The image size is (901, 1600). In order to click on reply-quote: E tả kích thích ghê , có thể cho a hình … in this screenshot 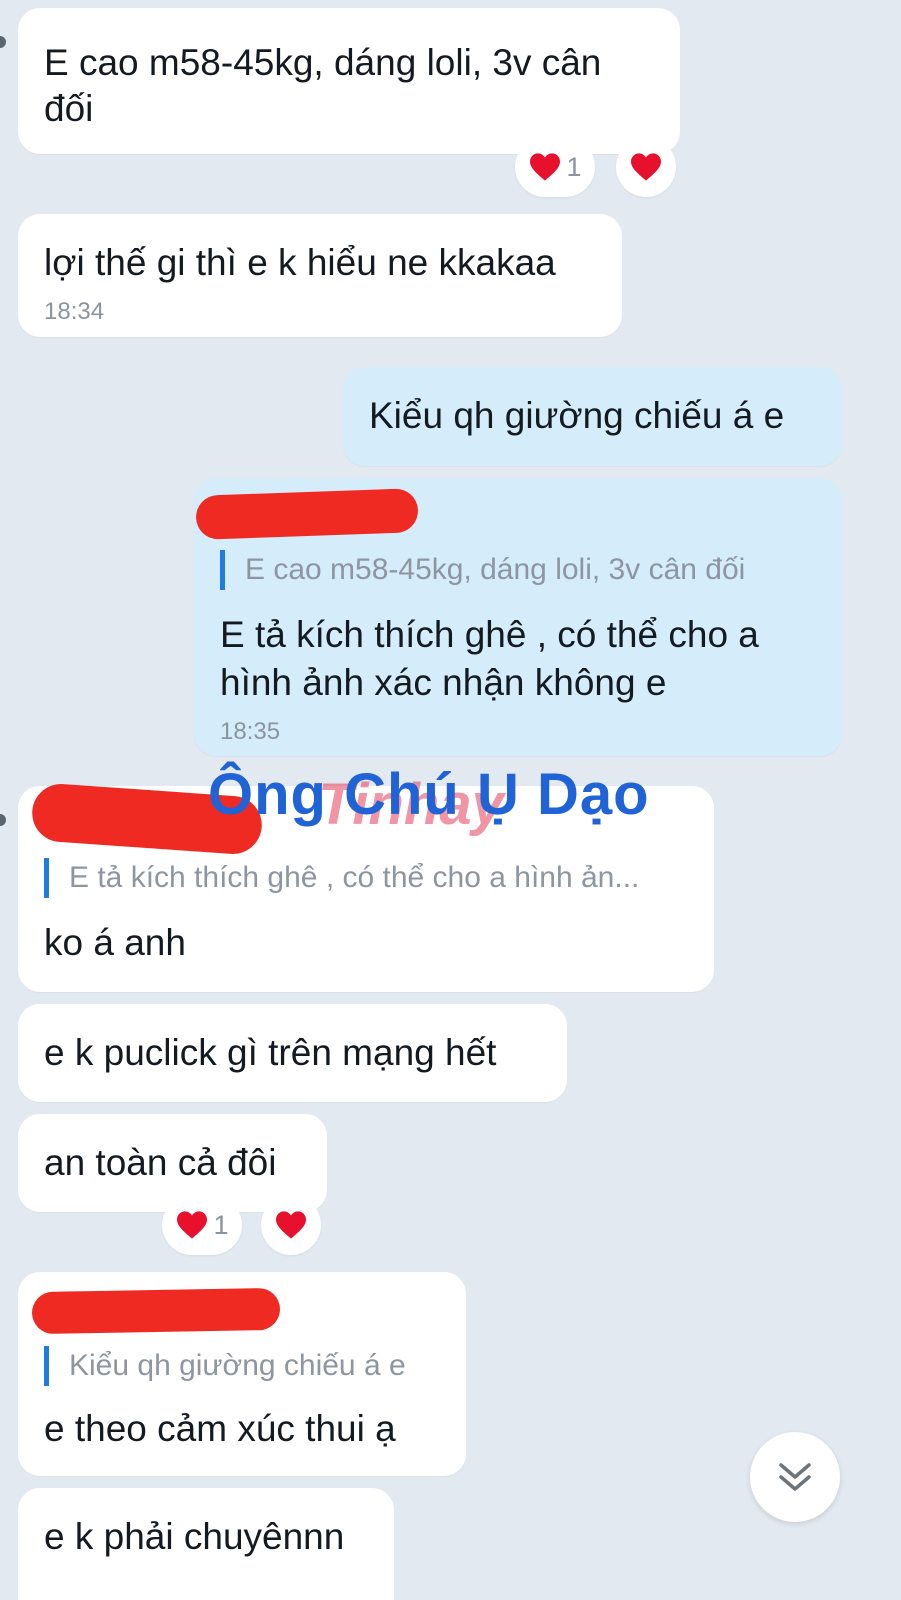, I will do `click(341, 878)`.